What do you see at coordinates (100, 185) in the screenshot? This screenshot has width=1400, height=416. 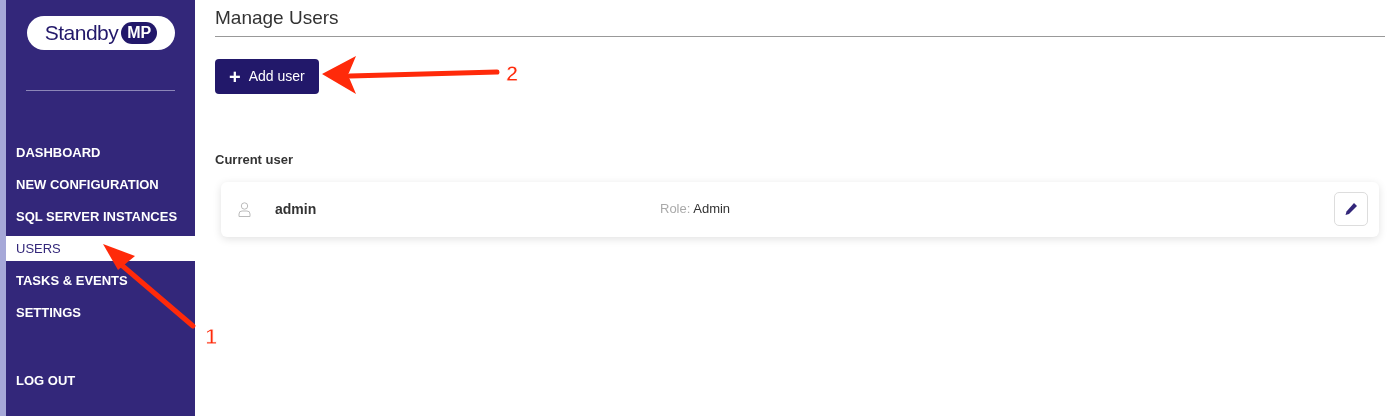 I see `nav-item: NEW CONFIGURATION` at bounding box center [100, 185].